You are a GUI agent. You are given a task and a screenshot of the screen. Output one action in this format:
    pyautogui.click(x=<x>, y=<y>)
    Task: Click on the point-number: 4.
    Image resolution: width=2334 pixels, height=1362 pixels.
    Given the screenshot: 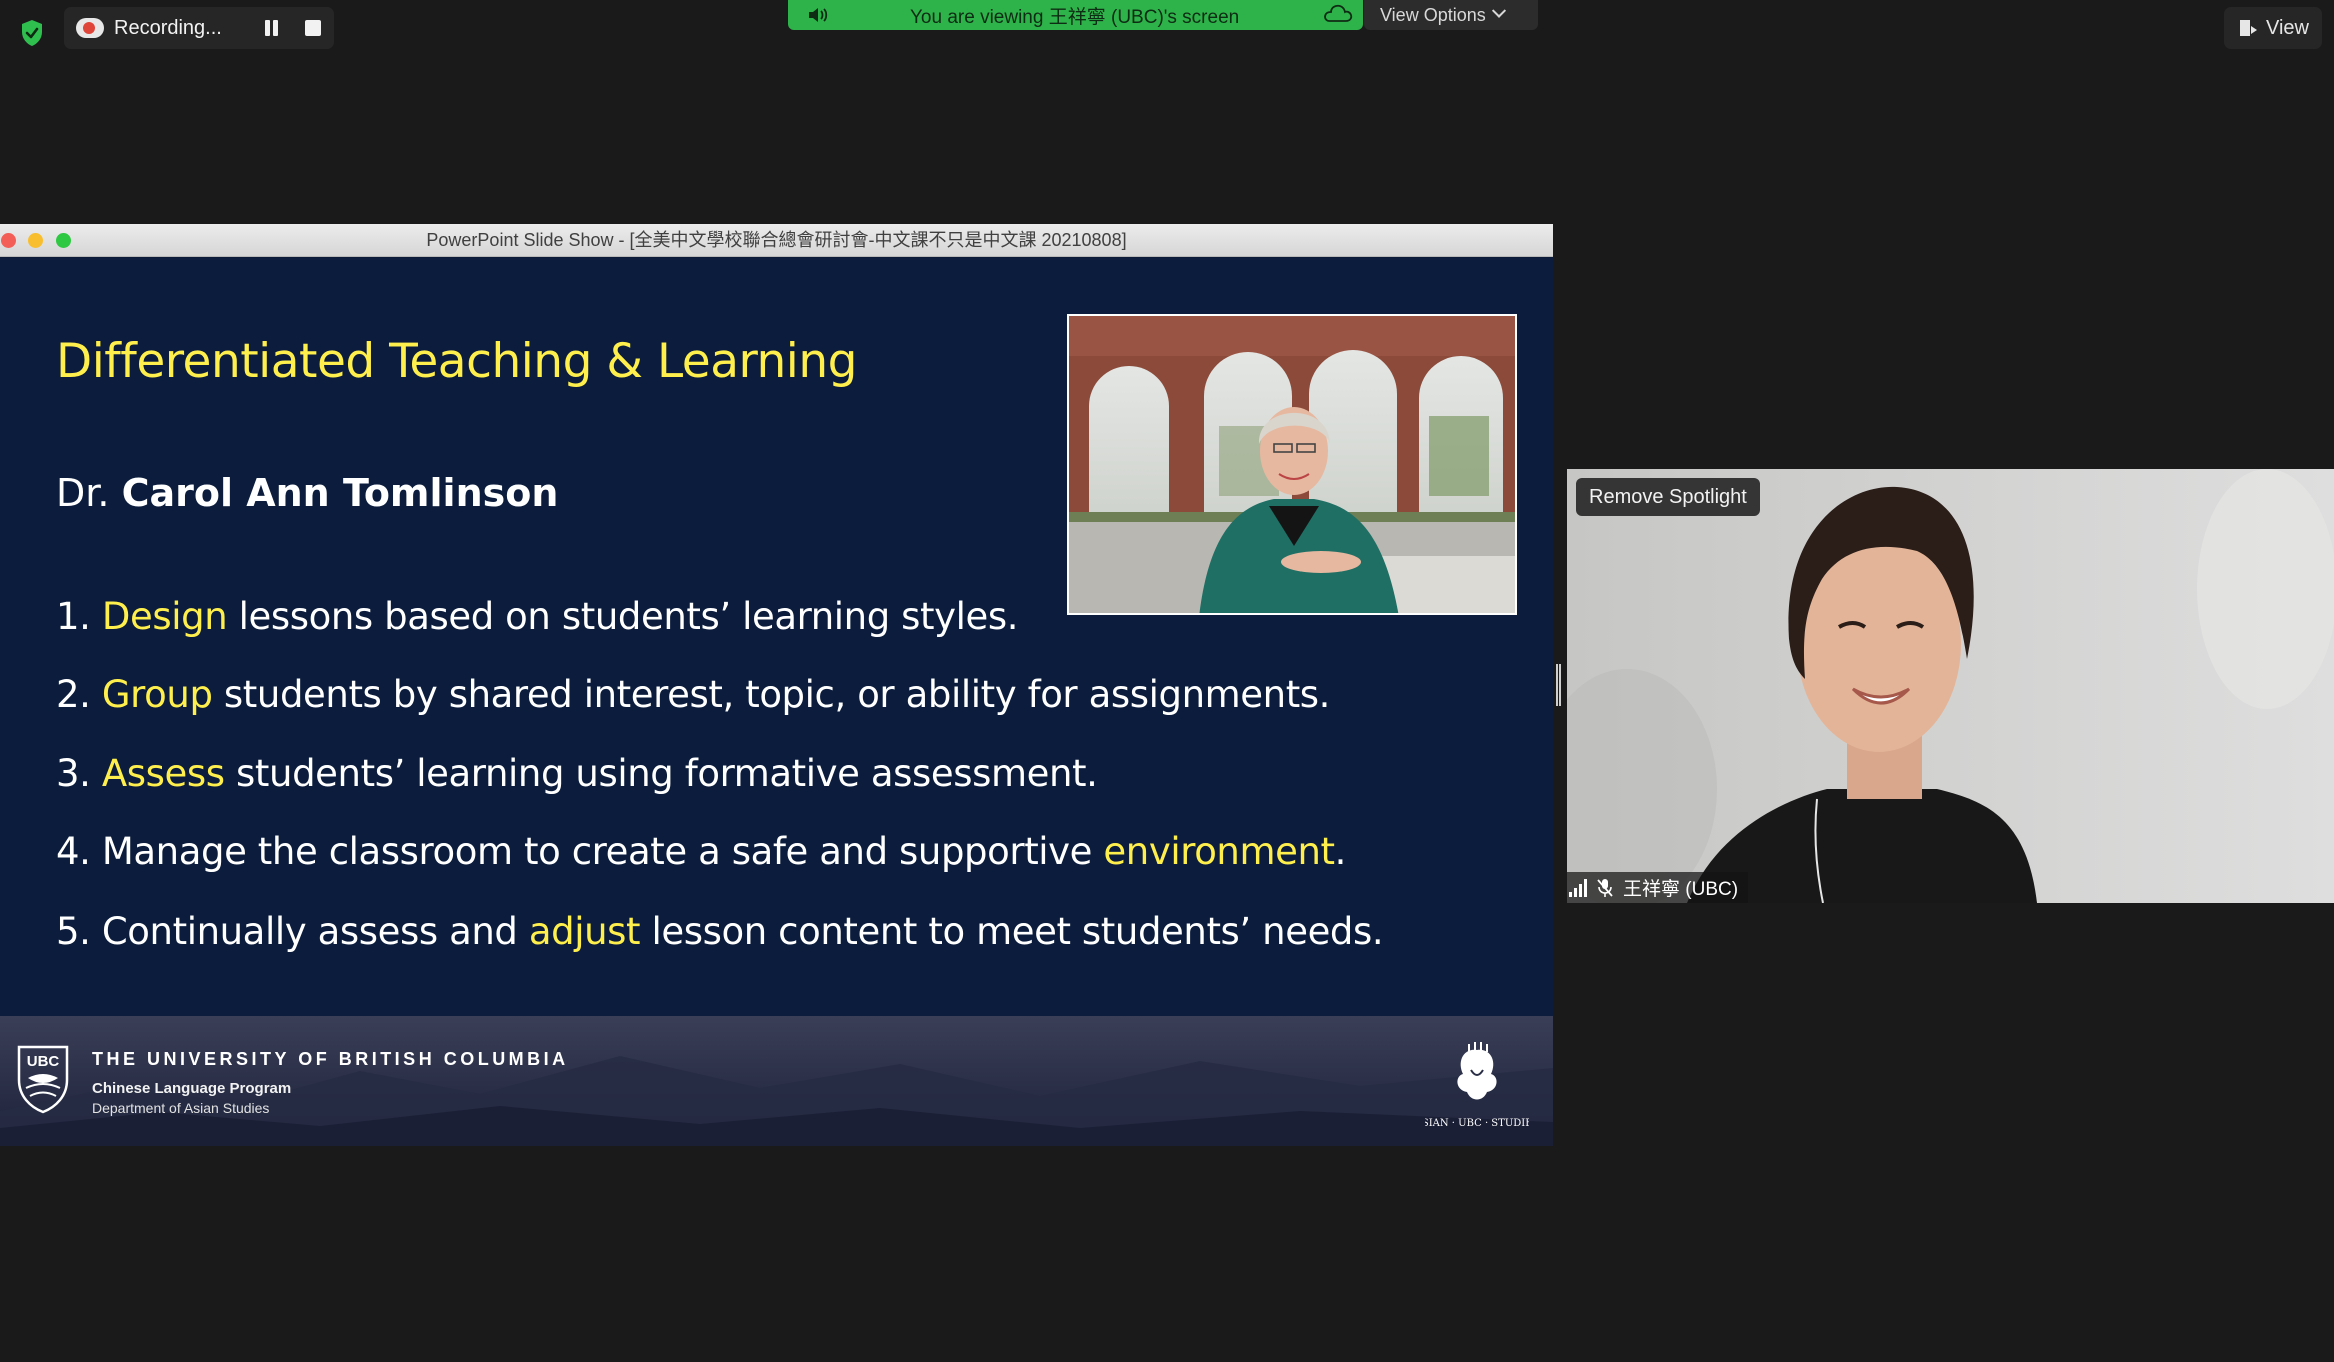 What is the action you would take?
    pyautogui.click(x=73, y=851)
    